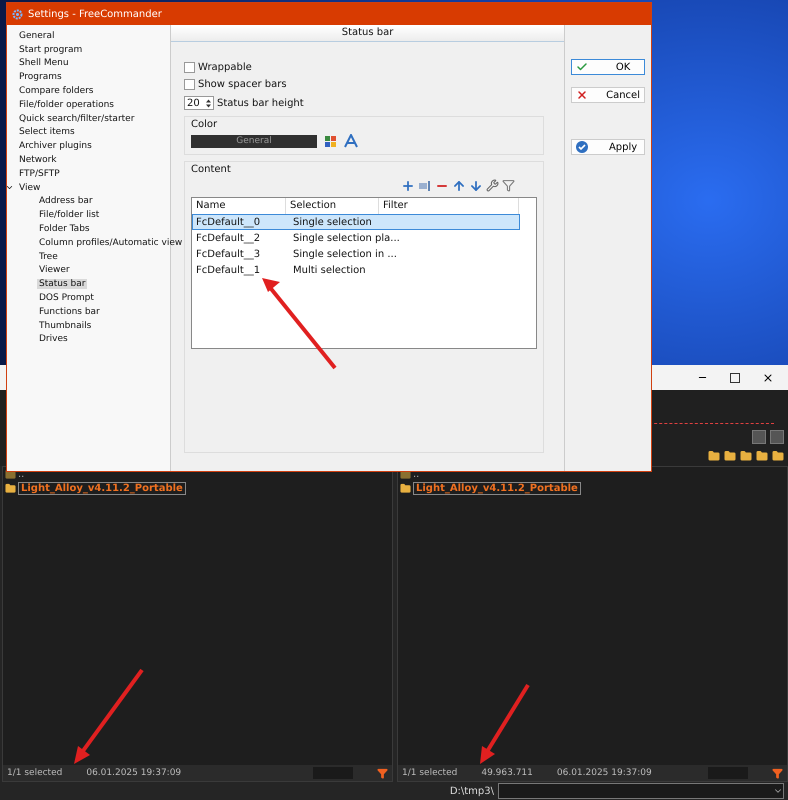 This screenshot has width=788, height=800. Describe the element at coordinates (425, 186) in the screenshot. I see `insert-icon` at that location.